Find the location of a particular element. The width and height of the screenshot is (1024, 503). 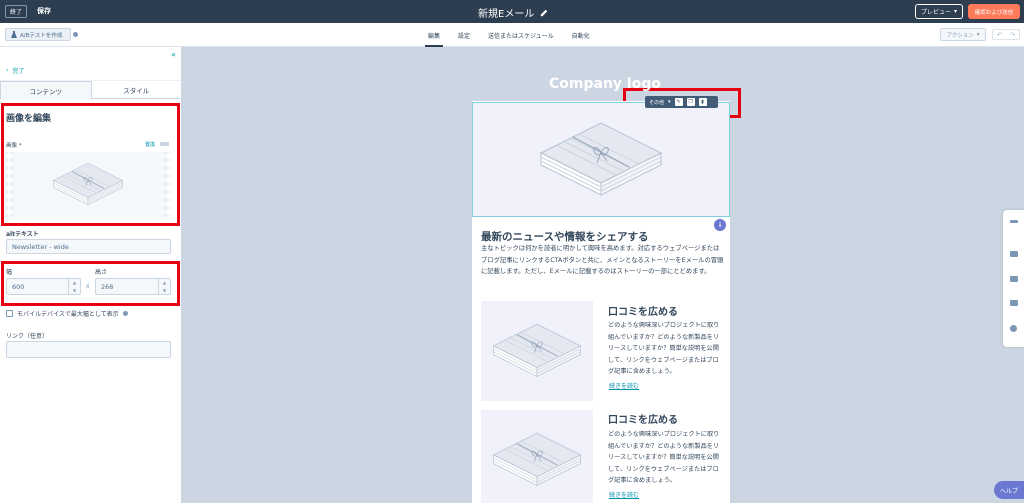

more-options-button: その他 is located at coordinates (656, 102).